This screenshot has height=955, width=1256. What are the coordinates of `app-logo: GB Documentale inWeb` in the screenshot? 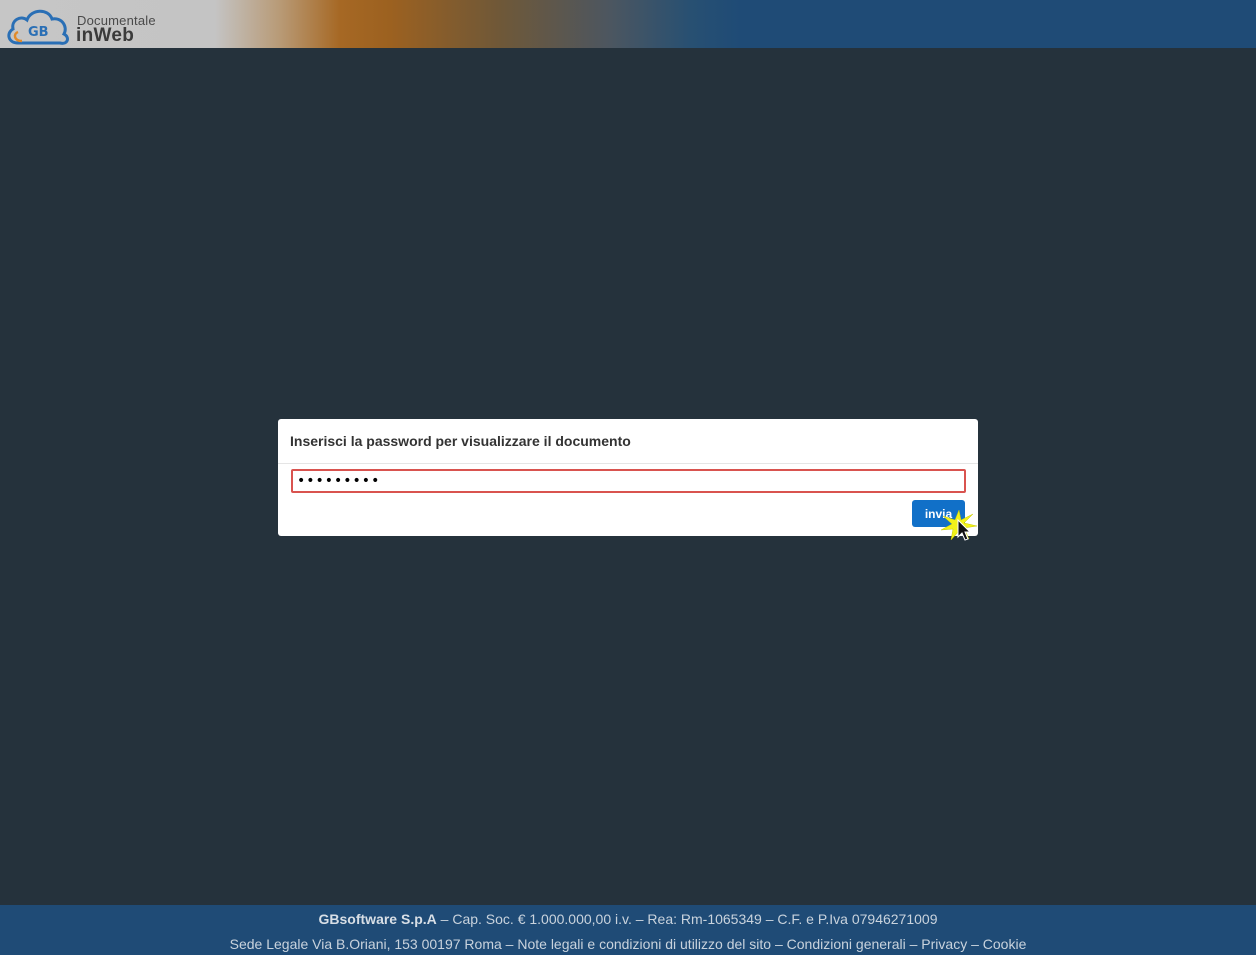 It's located at (89, 25).